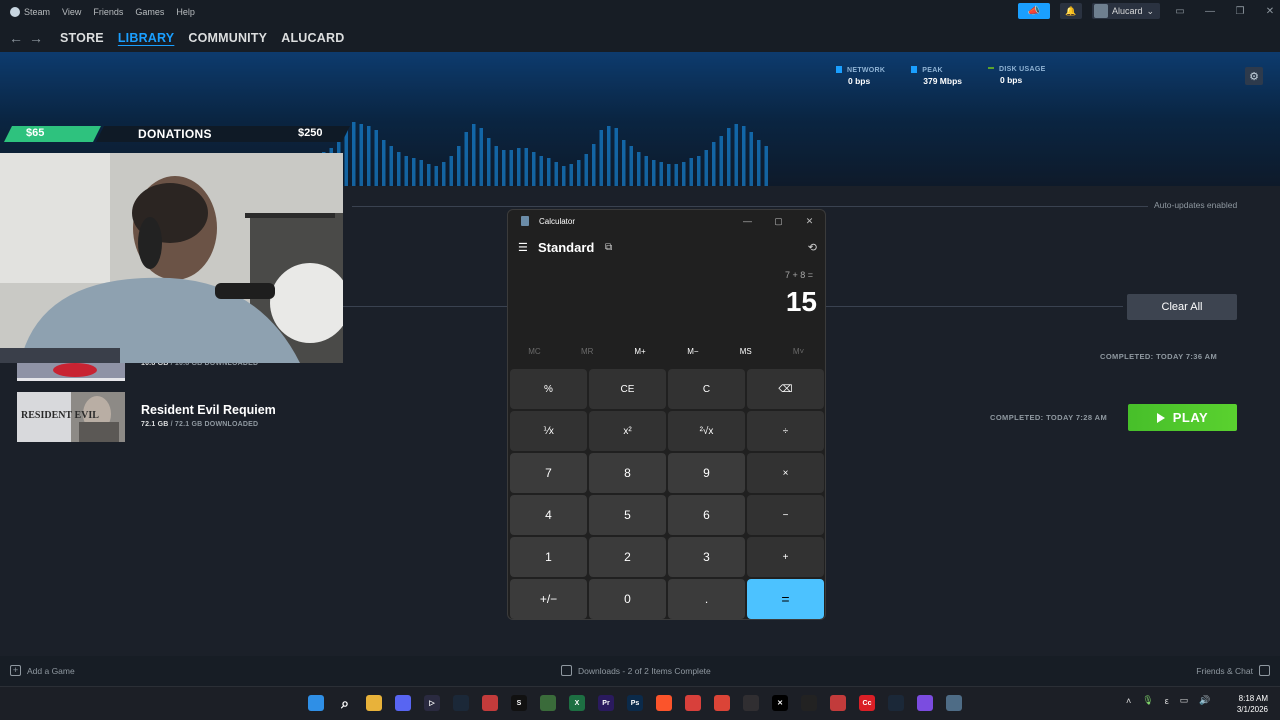 Image resolution: width=1280 pixels, height=720 pixels. I want to click on photoshop-icon: Ps, so click(635, 703).